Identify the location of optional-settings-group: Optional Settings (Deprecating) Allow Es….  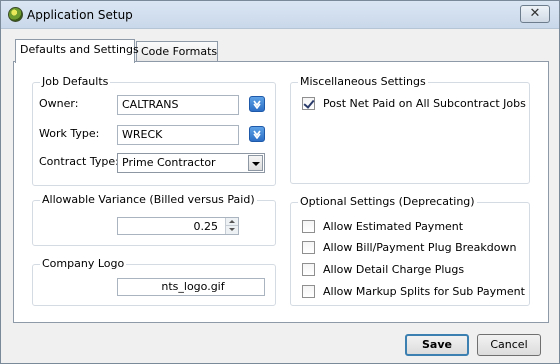
(410, 250).